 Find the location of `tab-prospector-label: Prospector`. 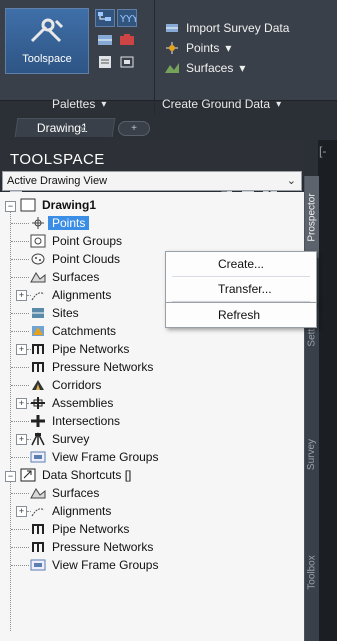

tab-prospector-label: Prospector is located at coordinates (312, 217).